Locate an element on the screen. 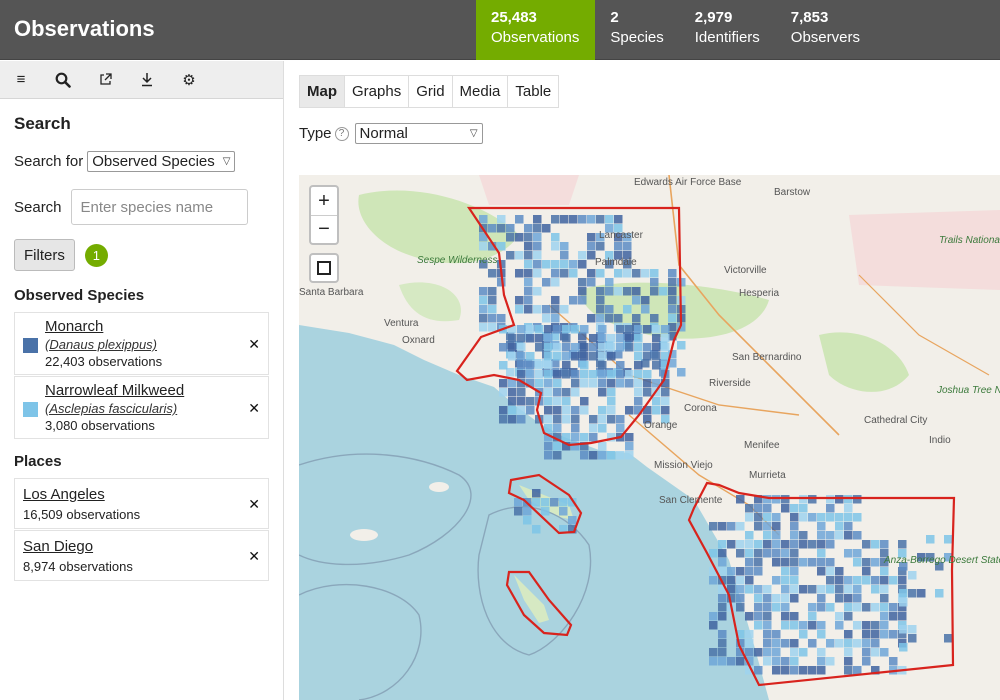 This screenshot has height=700, width=1000. species-name-link: Monarch is located at coordinates (156, 327).